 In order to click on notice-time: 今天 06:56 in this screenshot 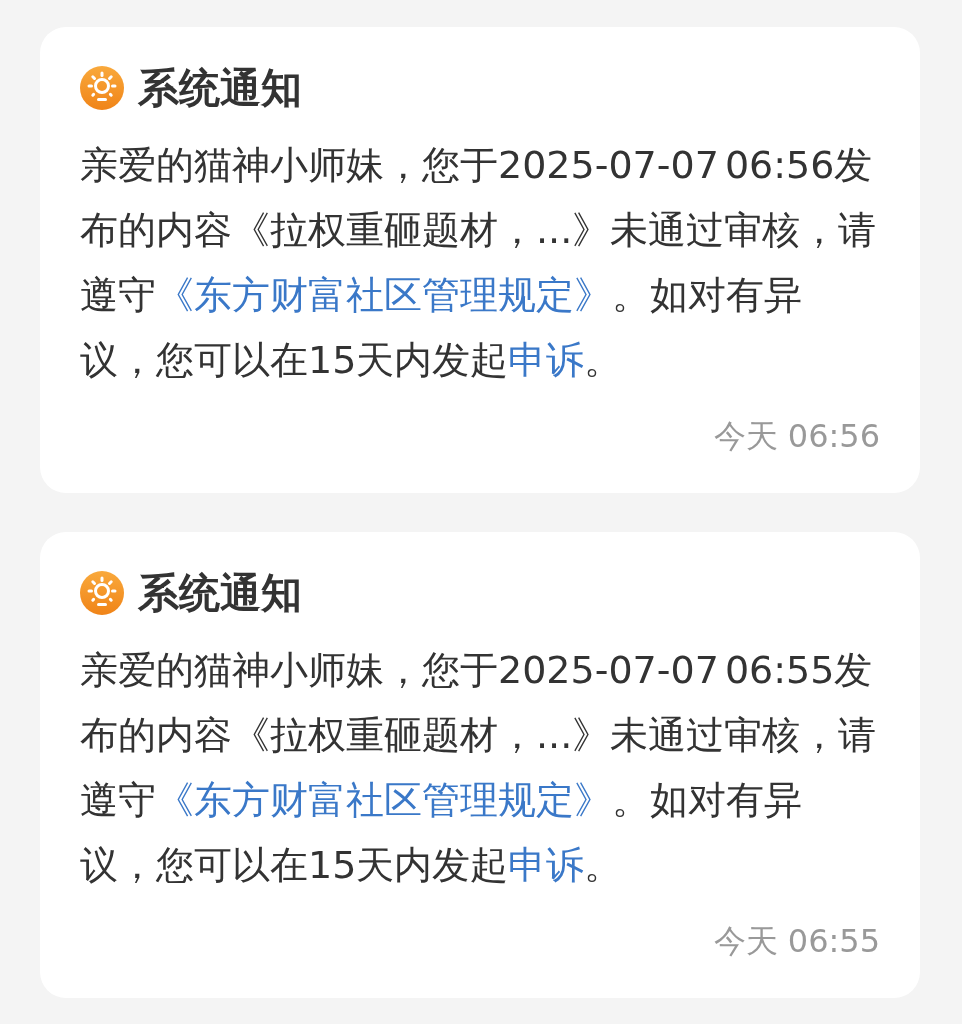, I will do `click(796, 436)`.